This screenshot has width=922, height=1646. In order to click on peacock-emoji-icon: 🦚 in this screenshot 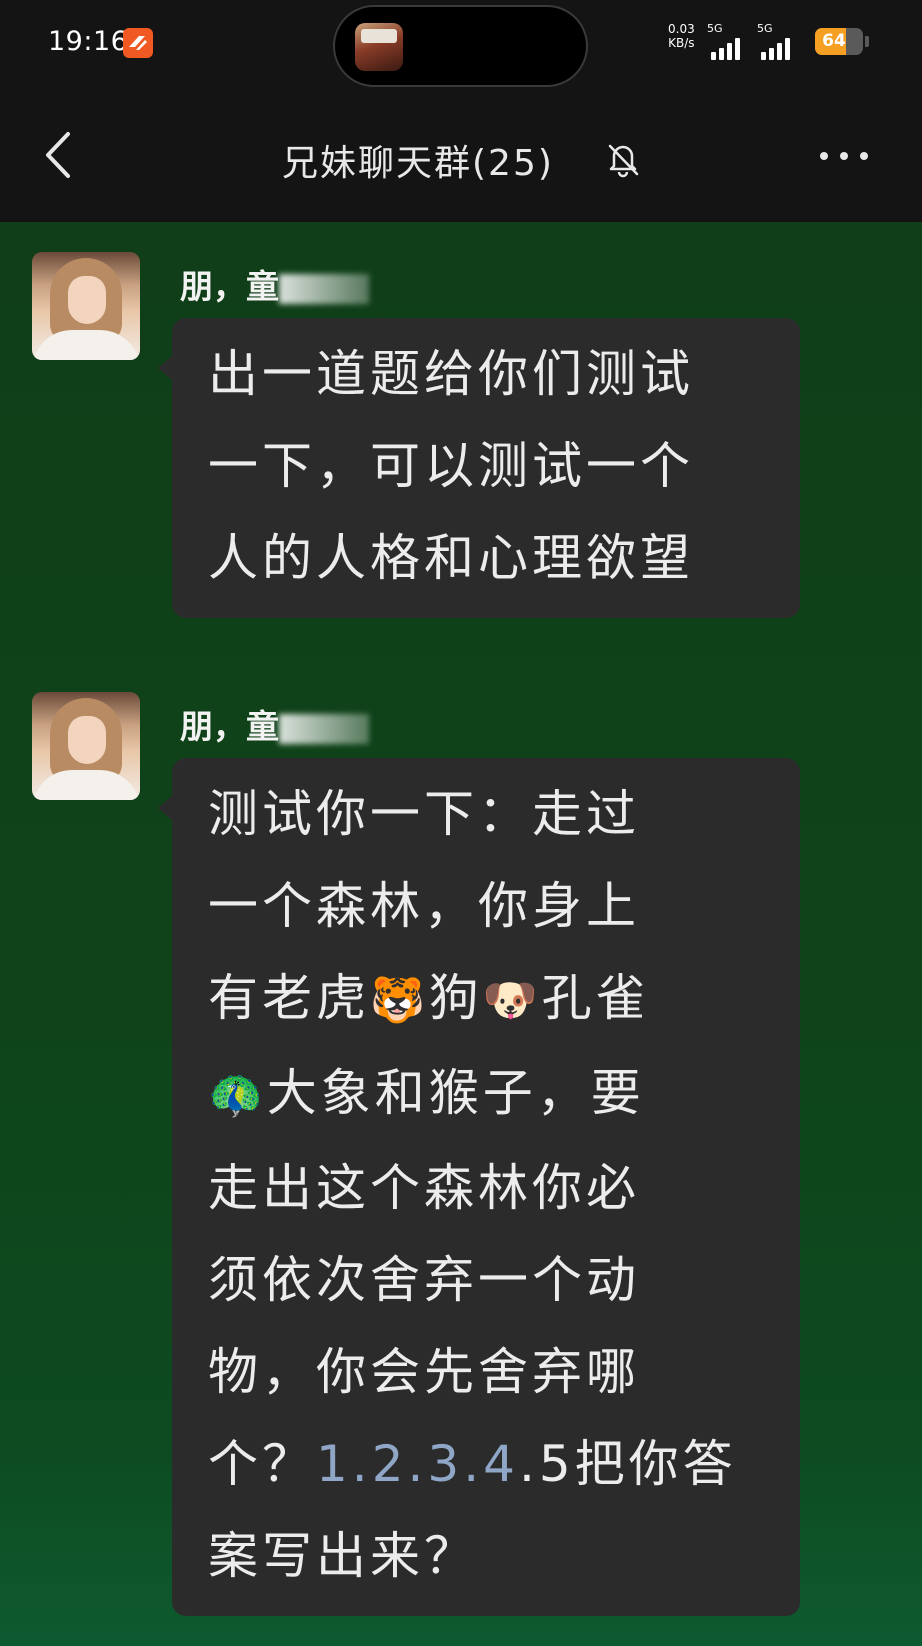, I will do `click(237, 1095)`.